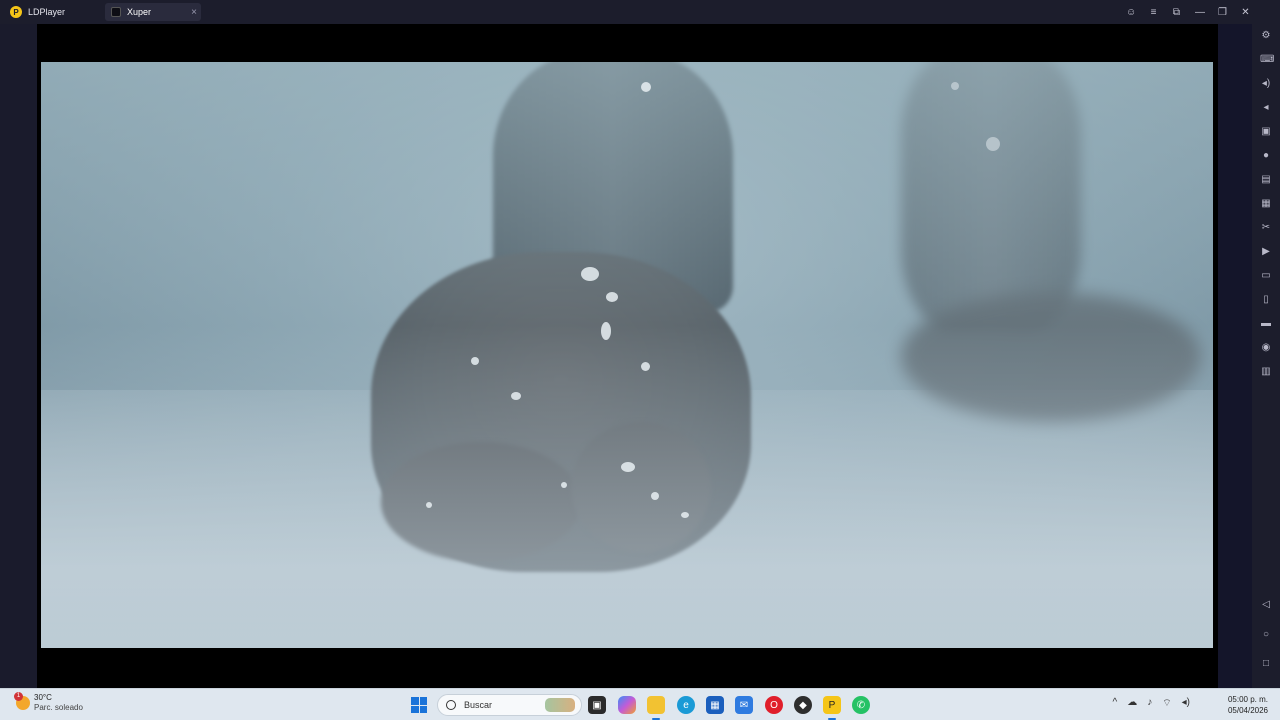 The width and height of the screenshot is (1280, 720). I want to click on keyboard-icon: ⌨, so click(1267, 60).